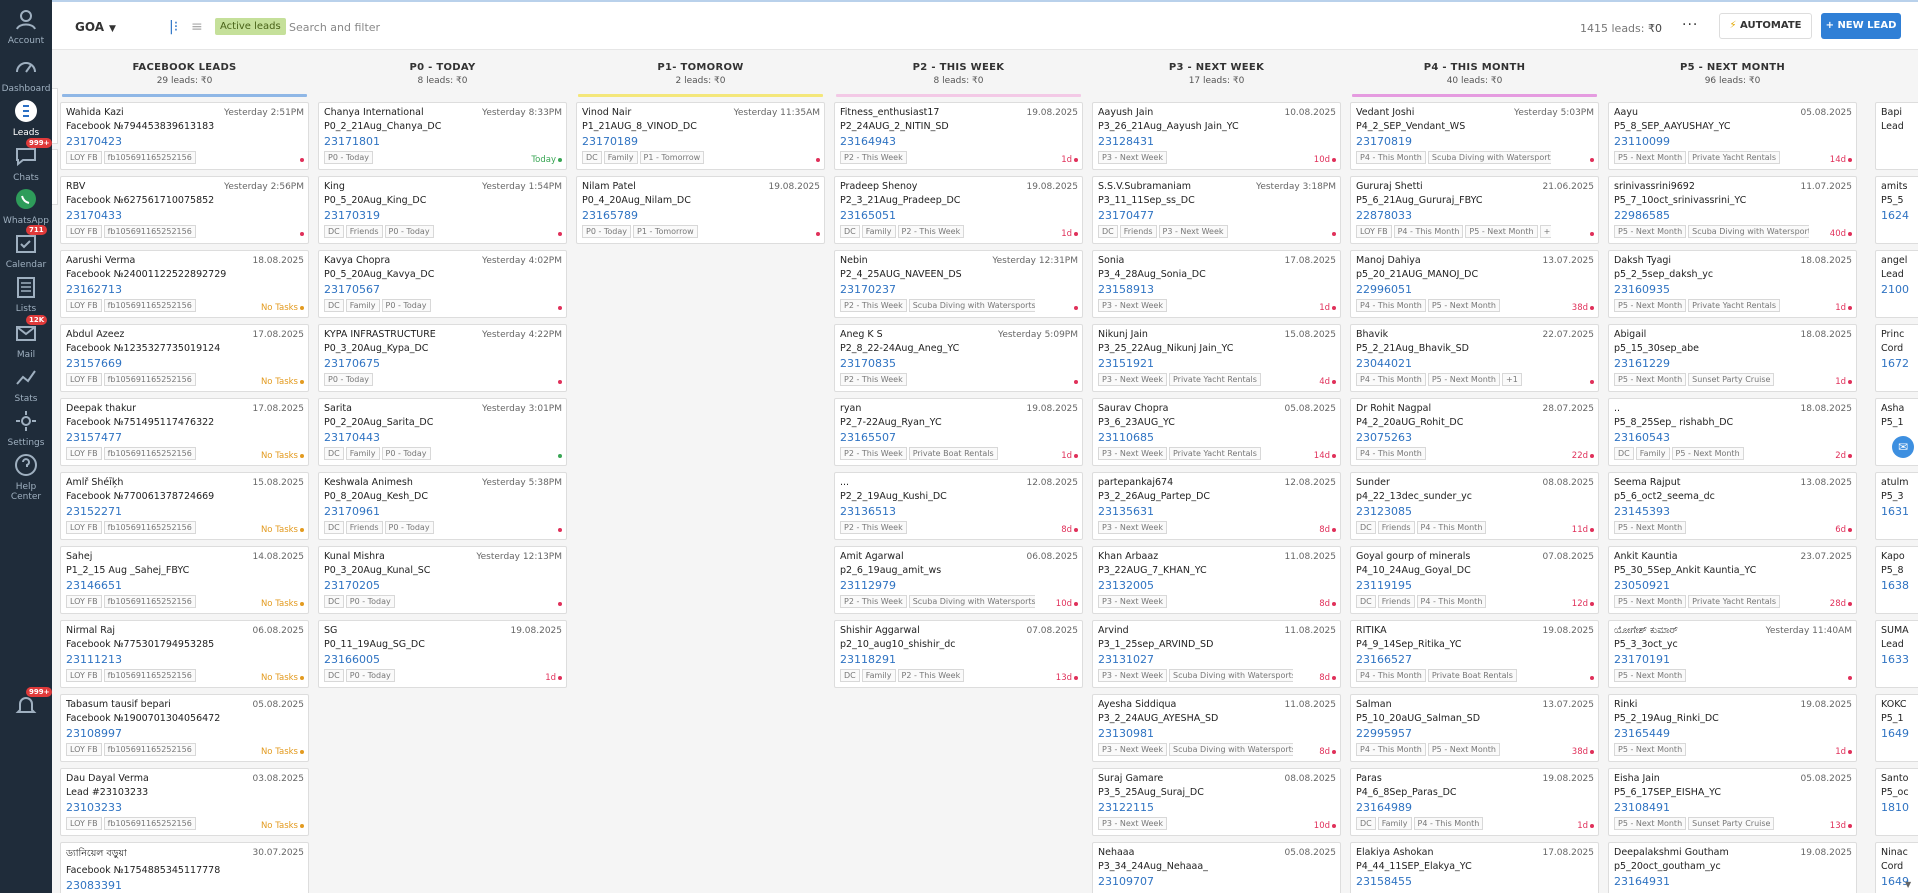 Image resolution: width=1918 pixels, height=893 pixels. Describe the element at coordinates (404, 260) in the screenshot. I see `lead-contact-name: Kavya Chopra` at that location.